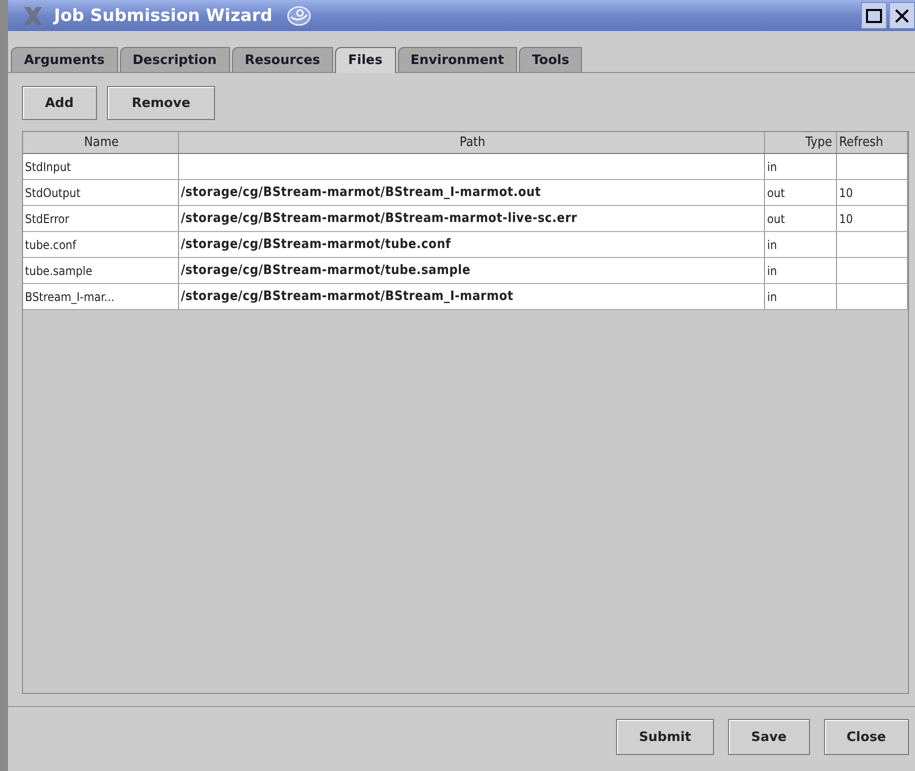 This screenshot has height=771, width=915. I want to click on table-cell: /storage/cg/BStream-marmot/tube.sample, so click(472, 270).